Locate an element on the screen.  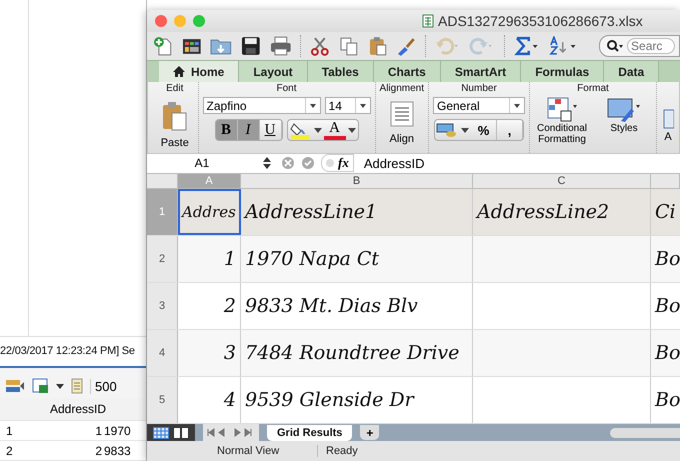
template-gallery-icon is located at coordinates (192, 46).